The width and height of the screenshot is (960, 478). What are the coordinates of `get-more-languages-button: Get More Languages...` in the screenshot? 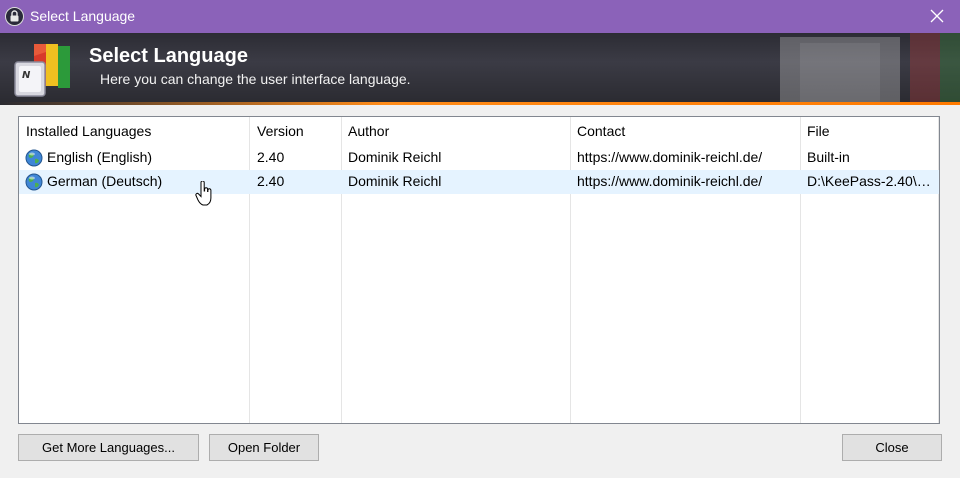 It's located at (108, 447).